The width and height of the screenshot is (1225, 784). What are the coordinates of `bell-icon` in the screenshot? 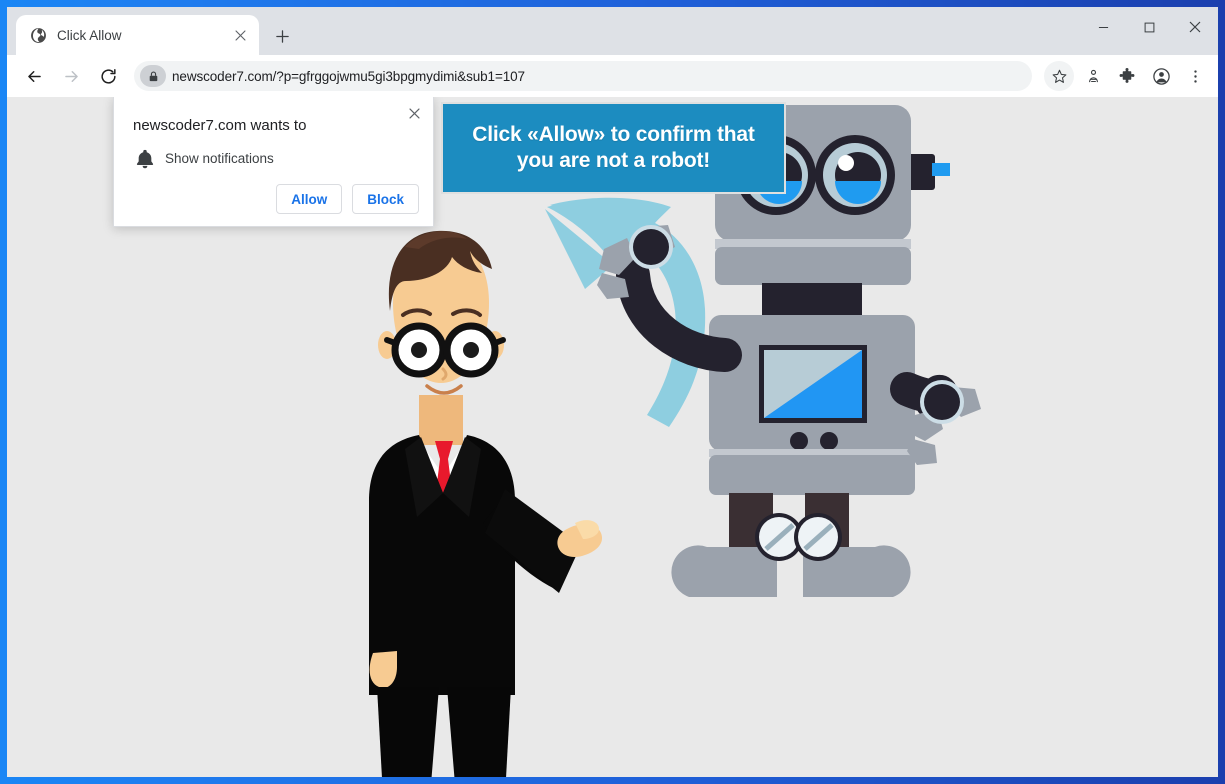 It's located at (145, 158).